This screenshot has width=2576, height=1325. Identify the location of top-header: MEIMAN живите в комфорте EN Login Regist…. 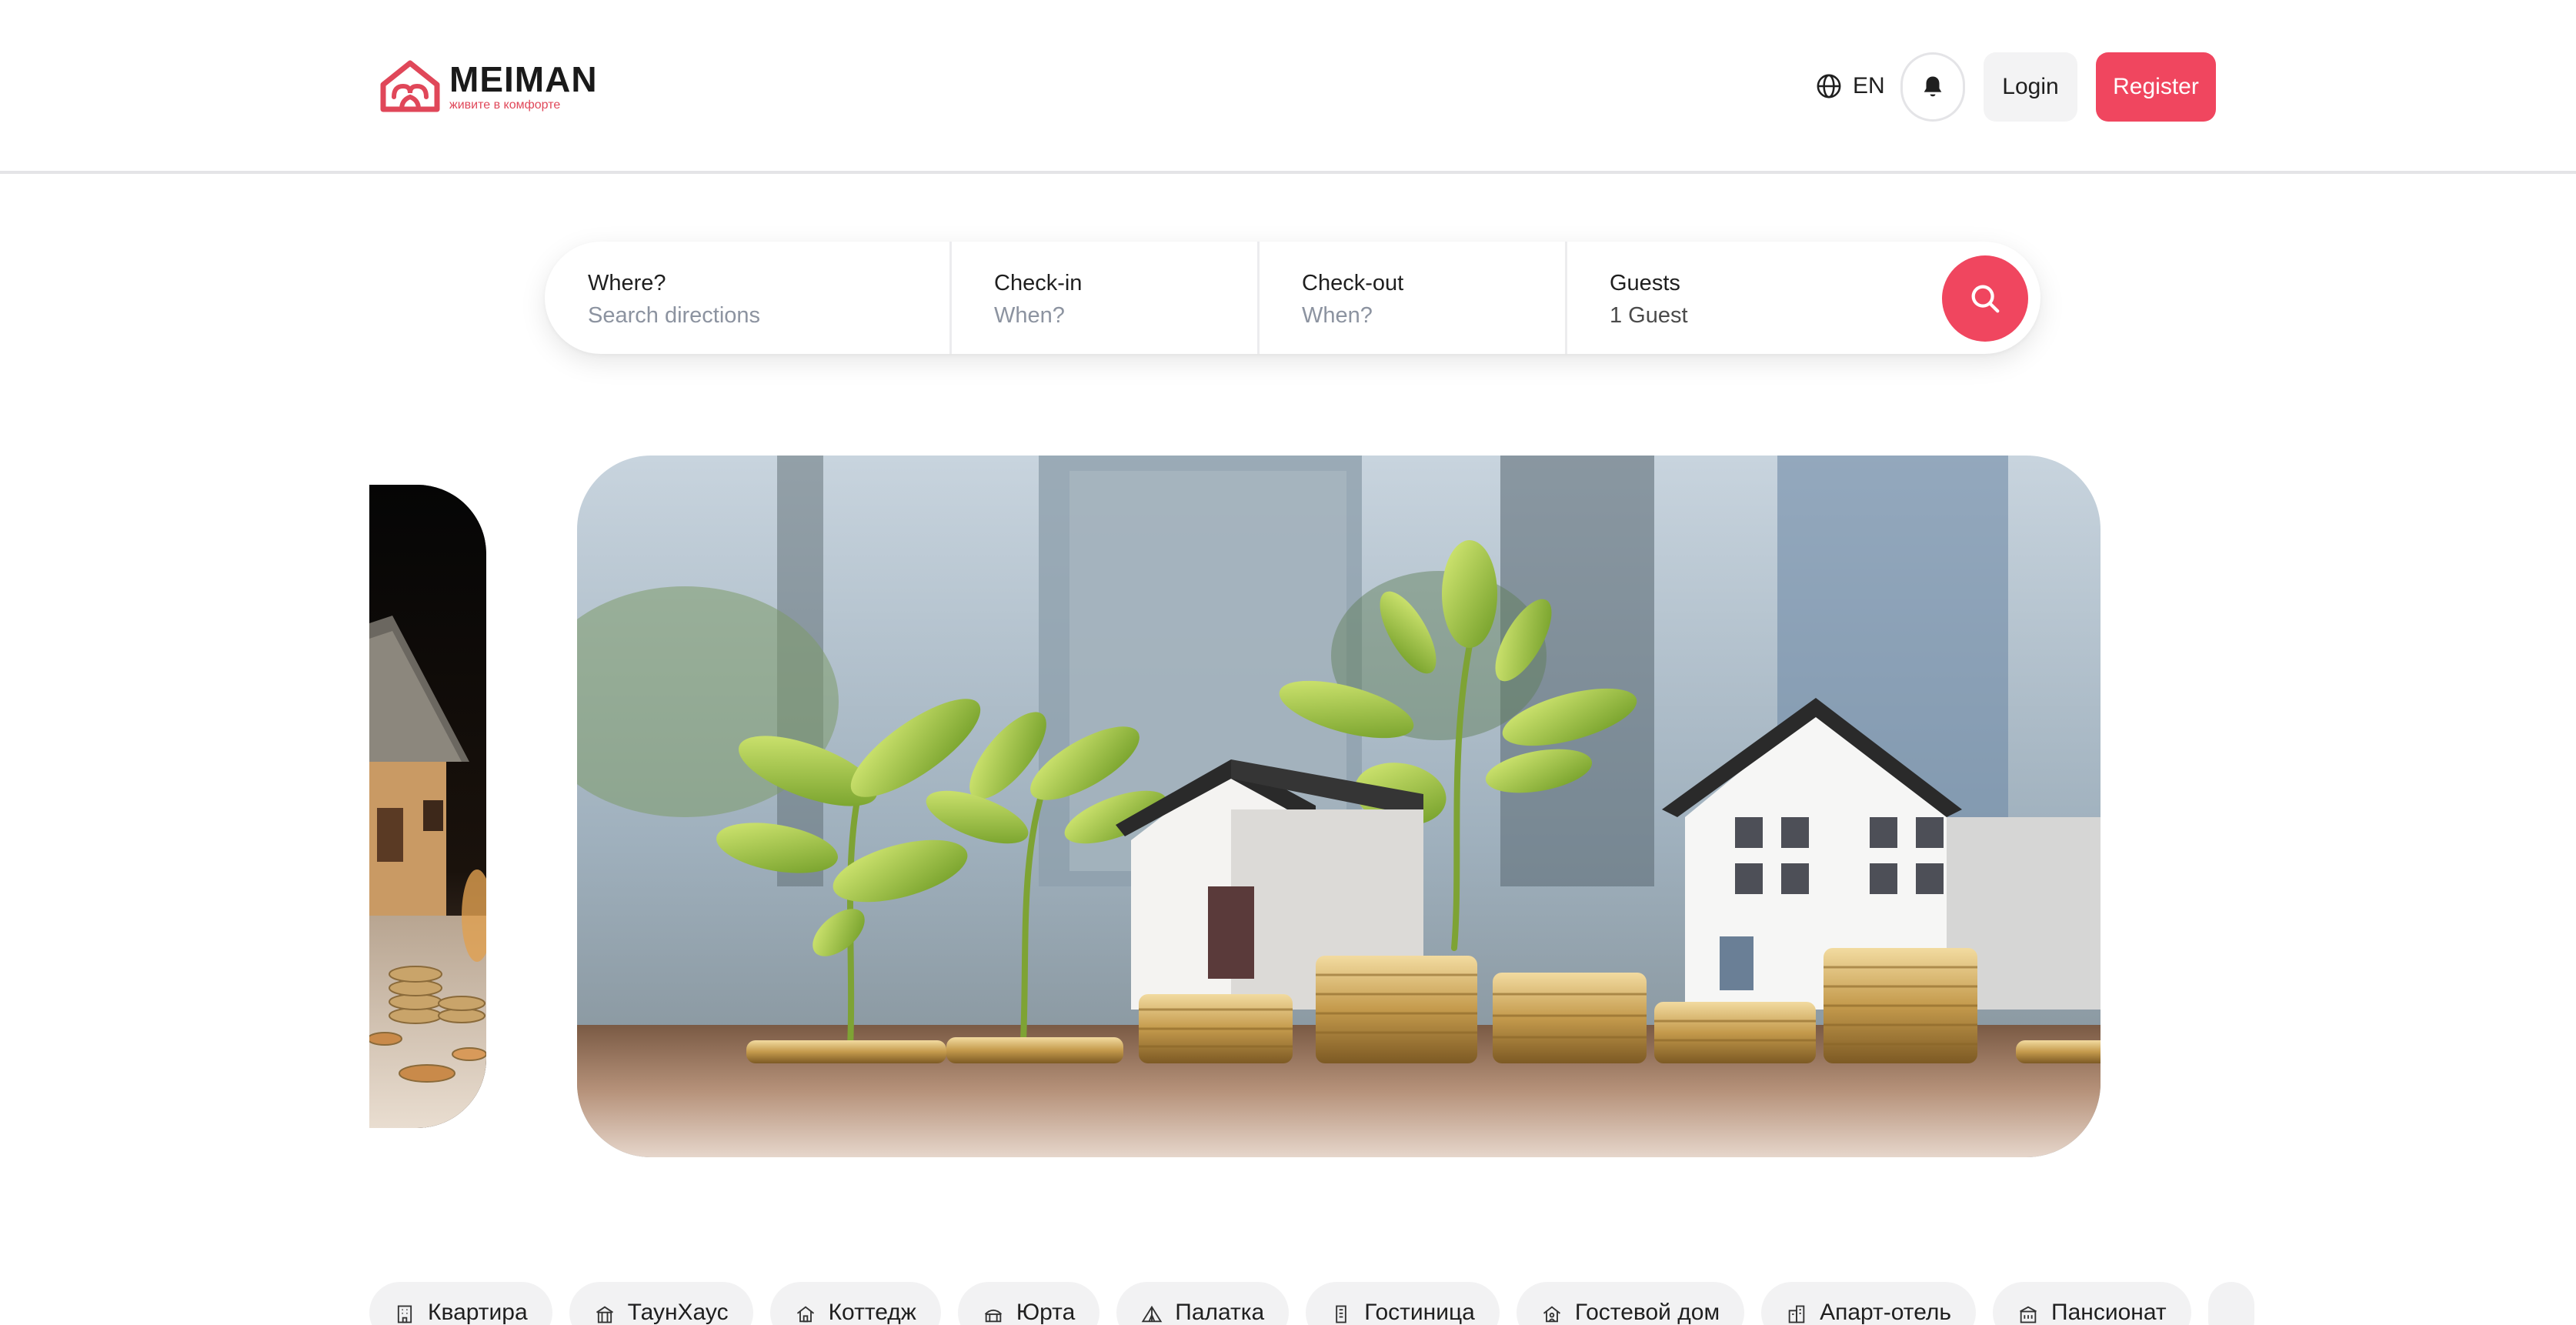
(1288, 87).